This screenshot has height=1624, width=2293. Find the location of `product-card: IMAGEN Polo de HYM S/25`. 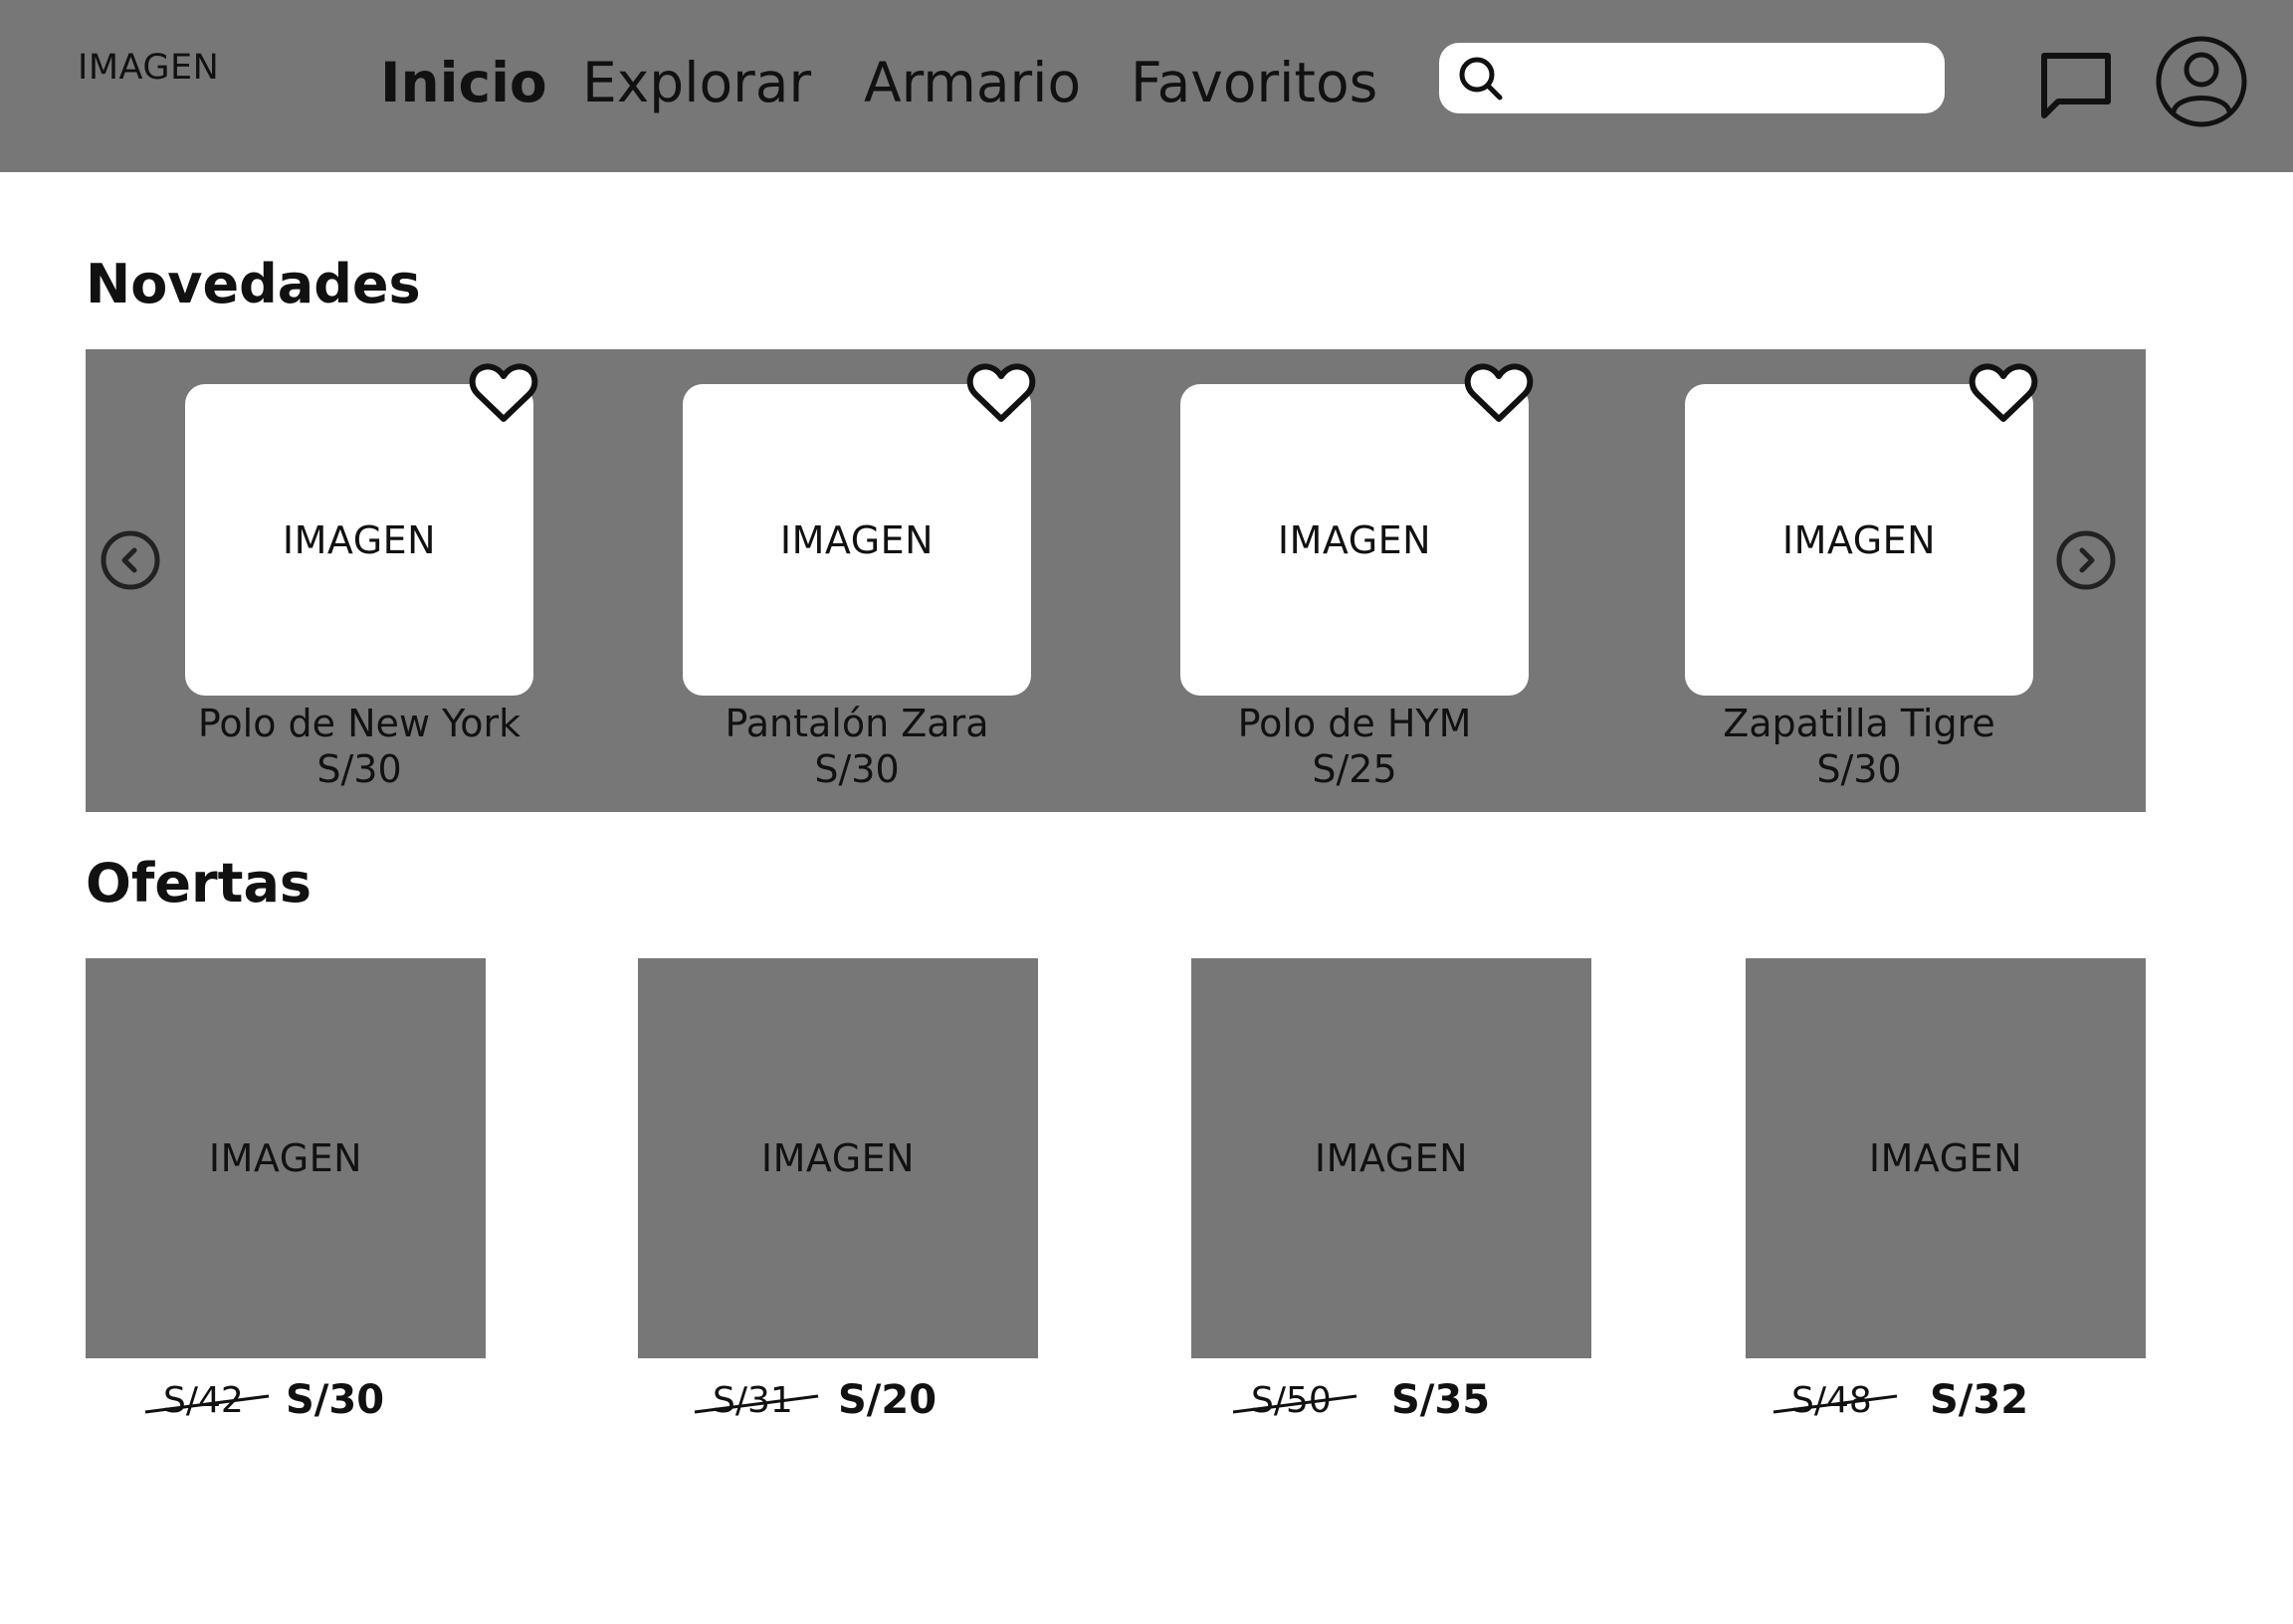

product-card: IMAGEN Polo de HYM S/25 is located at coordinates (1354, 581).